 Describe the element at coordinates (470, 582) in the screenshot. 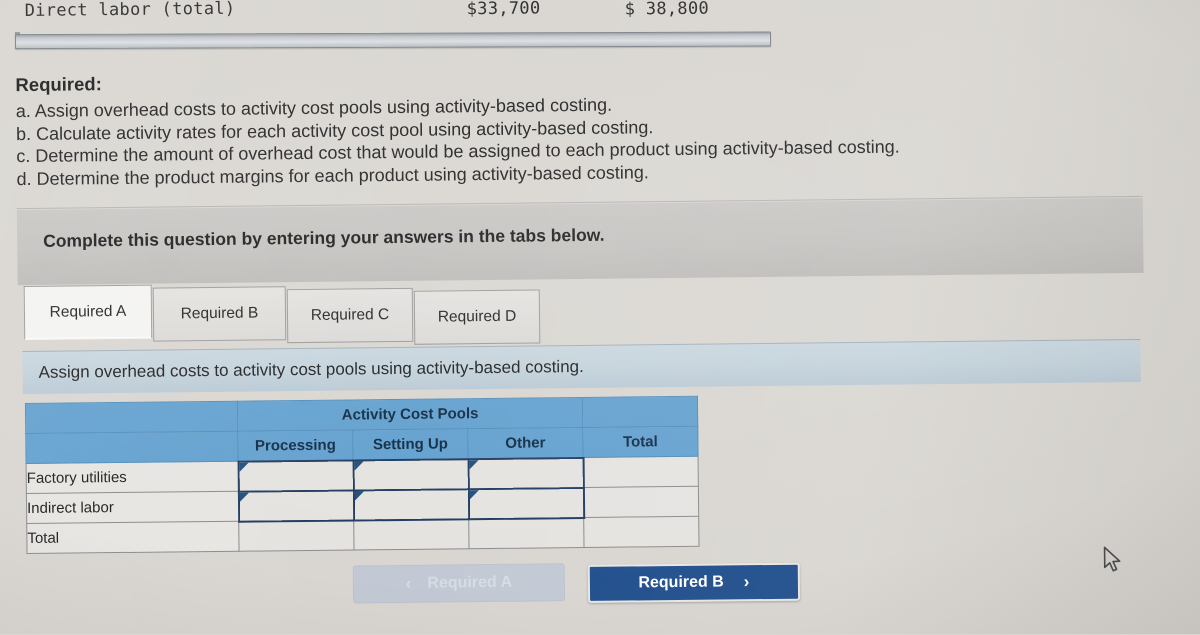

I see `previous-requirement-label: Required A` at that location.